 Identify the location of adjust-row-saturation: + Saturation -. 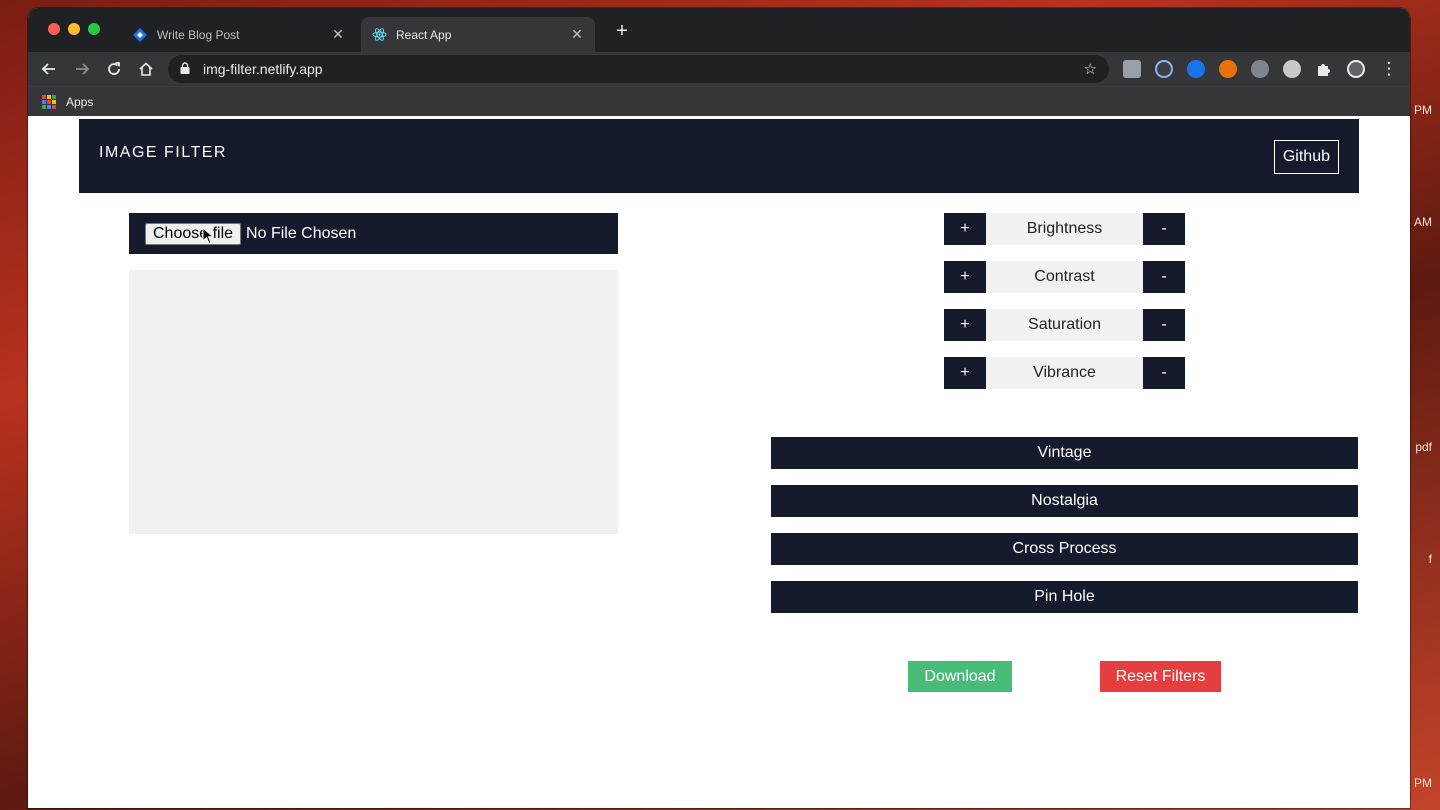
(1064, 325).